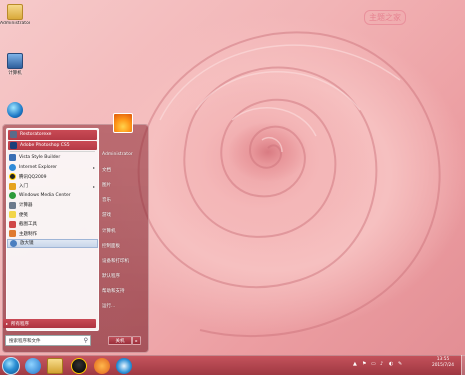  Describe the element at coordinates (443, 365) in the screenshot. I see `clock-date: 2015/7/24` at that location.